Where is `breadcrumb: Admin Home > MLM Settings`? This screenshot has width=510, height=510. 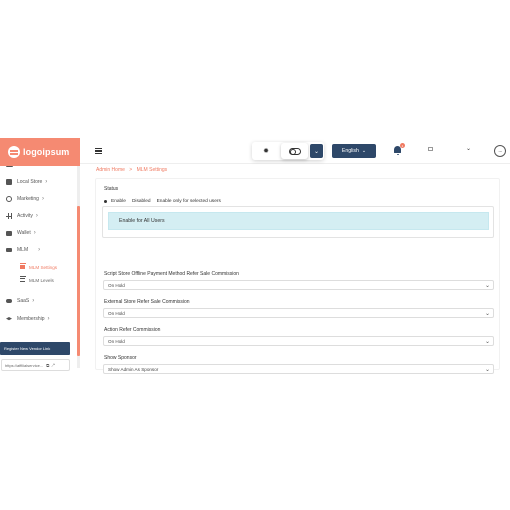 breadcrumb: Admin Home > MLM Settings is located at coordinates (131, 170).